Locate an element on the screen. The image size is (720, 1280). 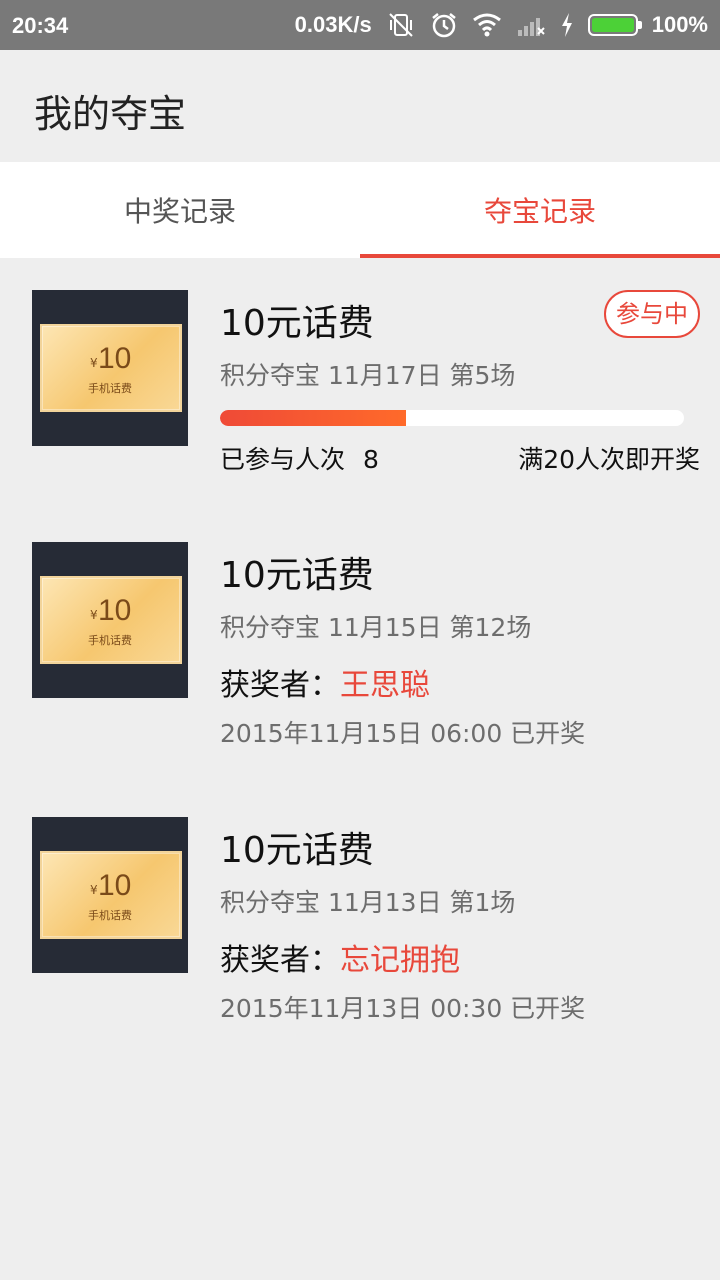
joined-count: 已参与人次 8 is located at coordinates (299, 458).